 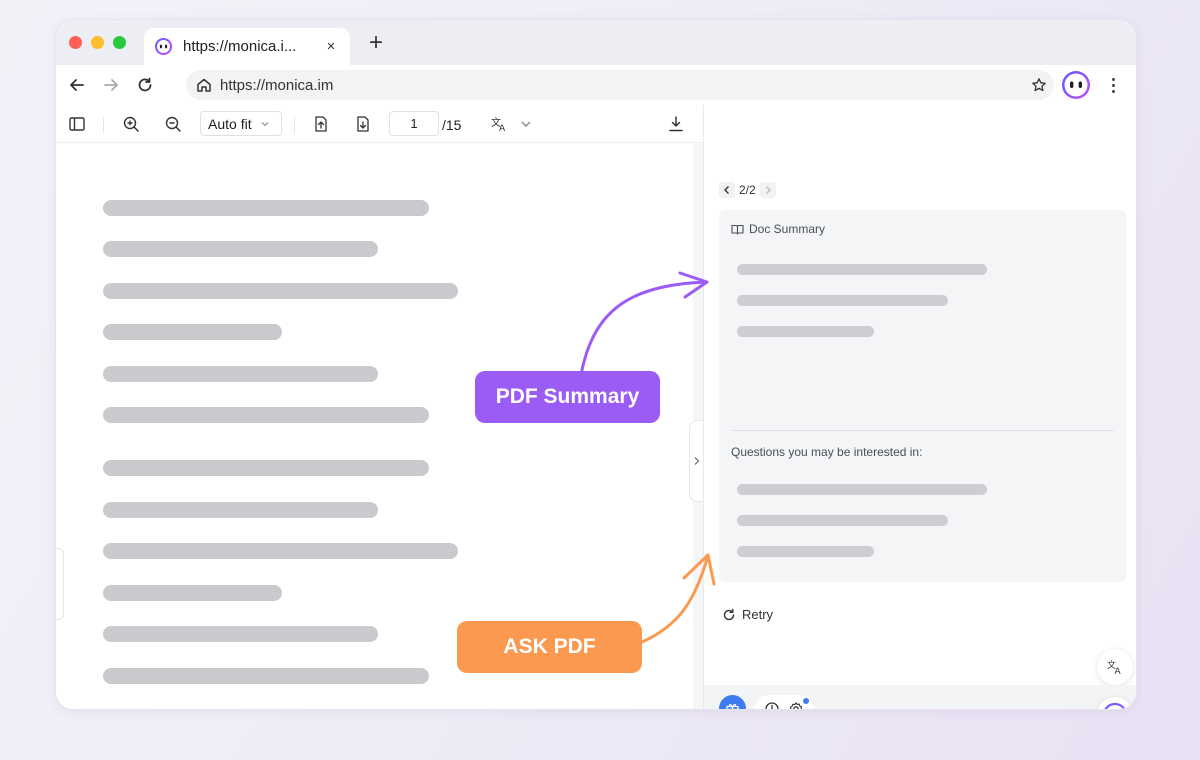 I want to click on maximize-window-button, so click(x=119, y=42).